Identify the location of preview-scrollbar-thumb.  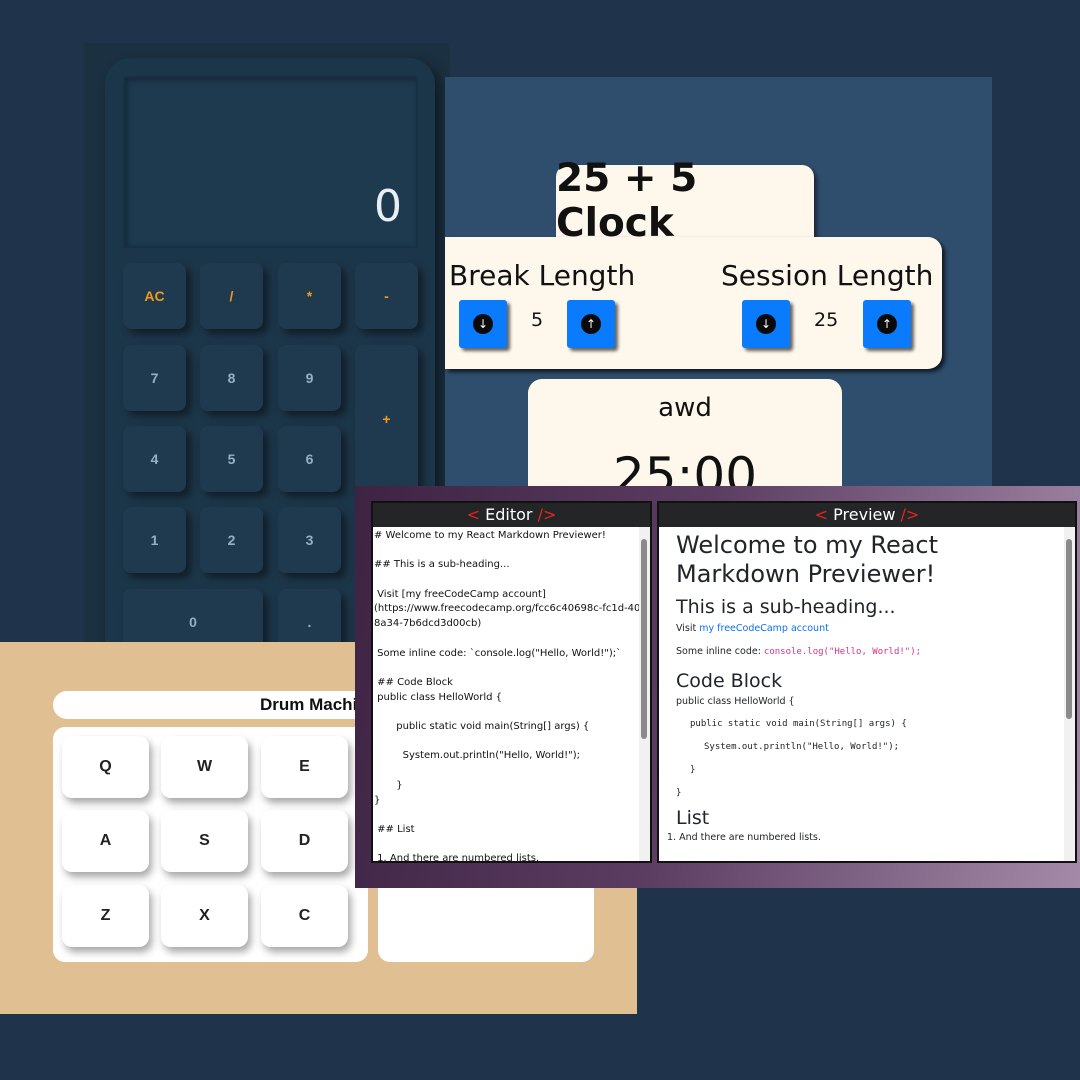
(1069, 629).